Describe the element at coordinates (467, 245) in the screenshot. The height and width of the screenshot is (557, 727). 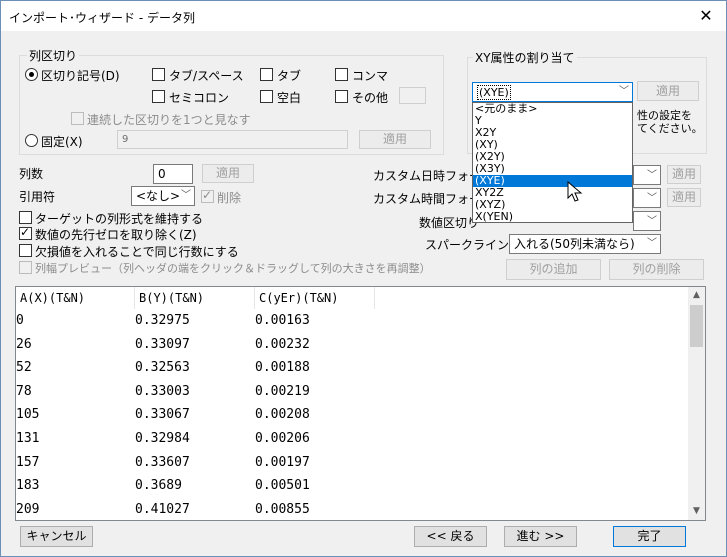
I see `sparkline-label: スパークライン` at that location.